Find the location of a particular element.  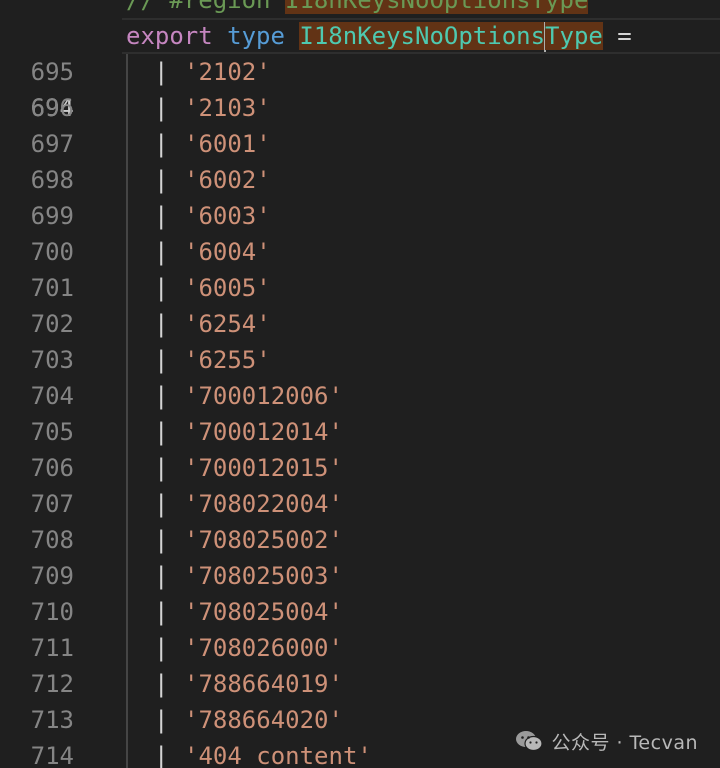

line-number: 698 is located at coordinates (52, 180).